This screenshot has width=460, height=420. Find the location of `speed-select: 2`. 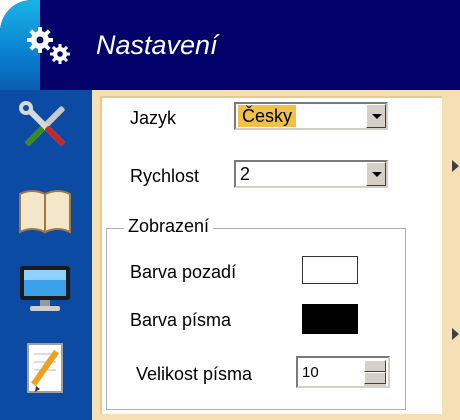

speed-select: 2 is located at coordinates (311, 174).